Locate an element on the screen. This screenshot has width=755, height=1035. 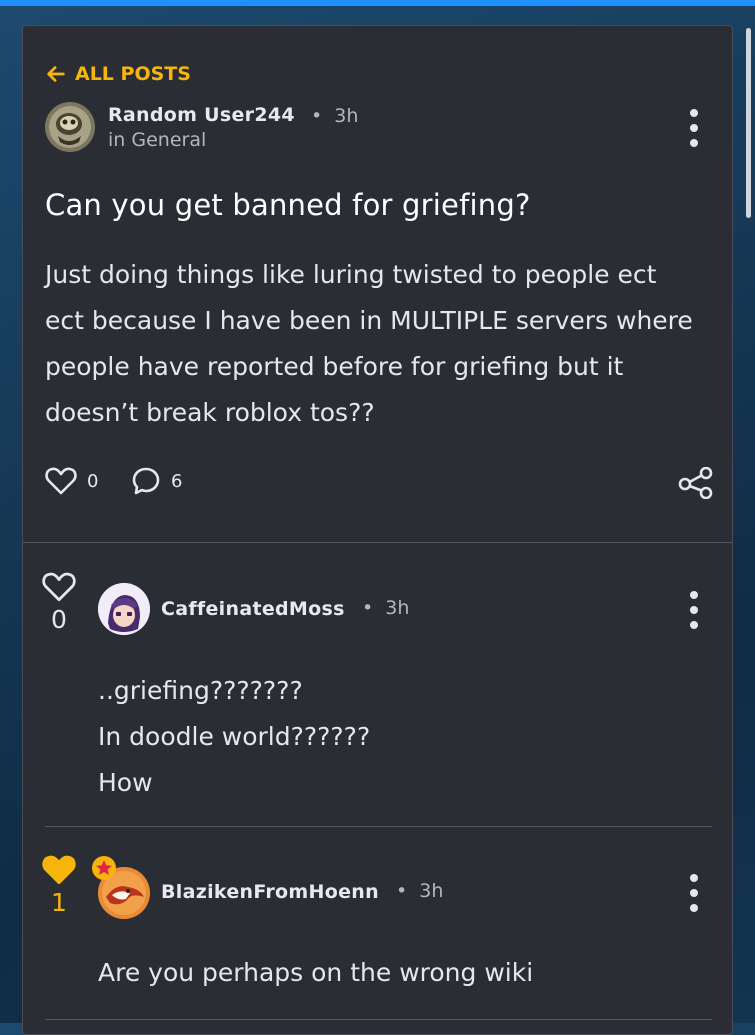
reply-author-name: BlazikenFromHoenn is located at coordinates (270, 892).